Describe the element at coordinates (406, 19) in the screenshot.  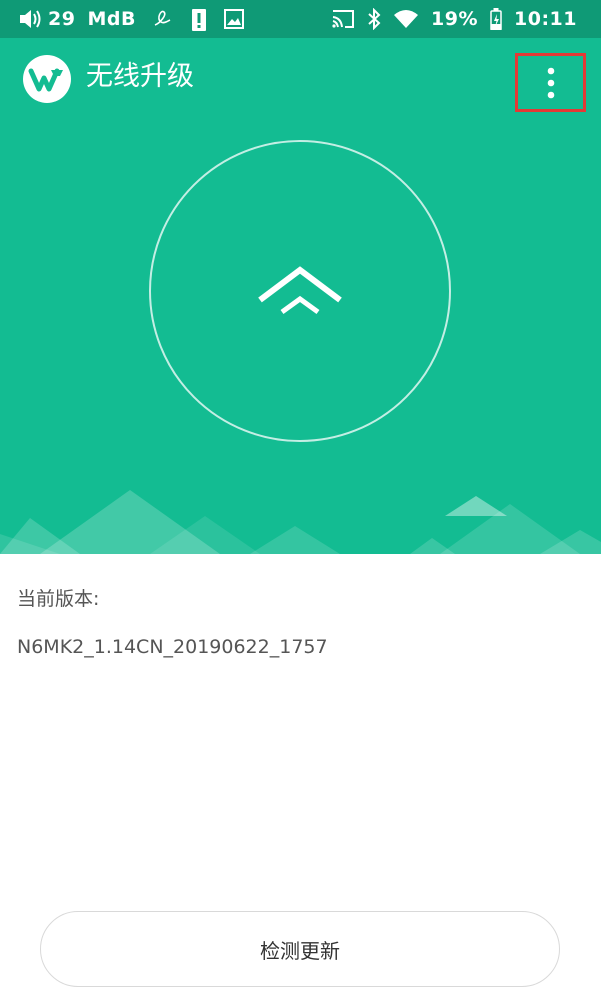
I see `wifi-icon` at that location.